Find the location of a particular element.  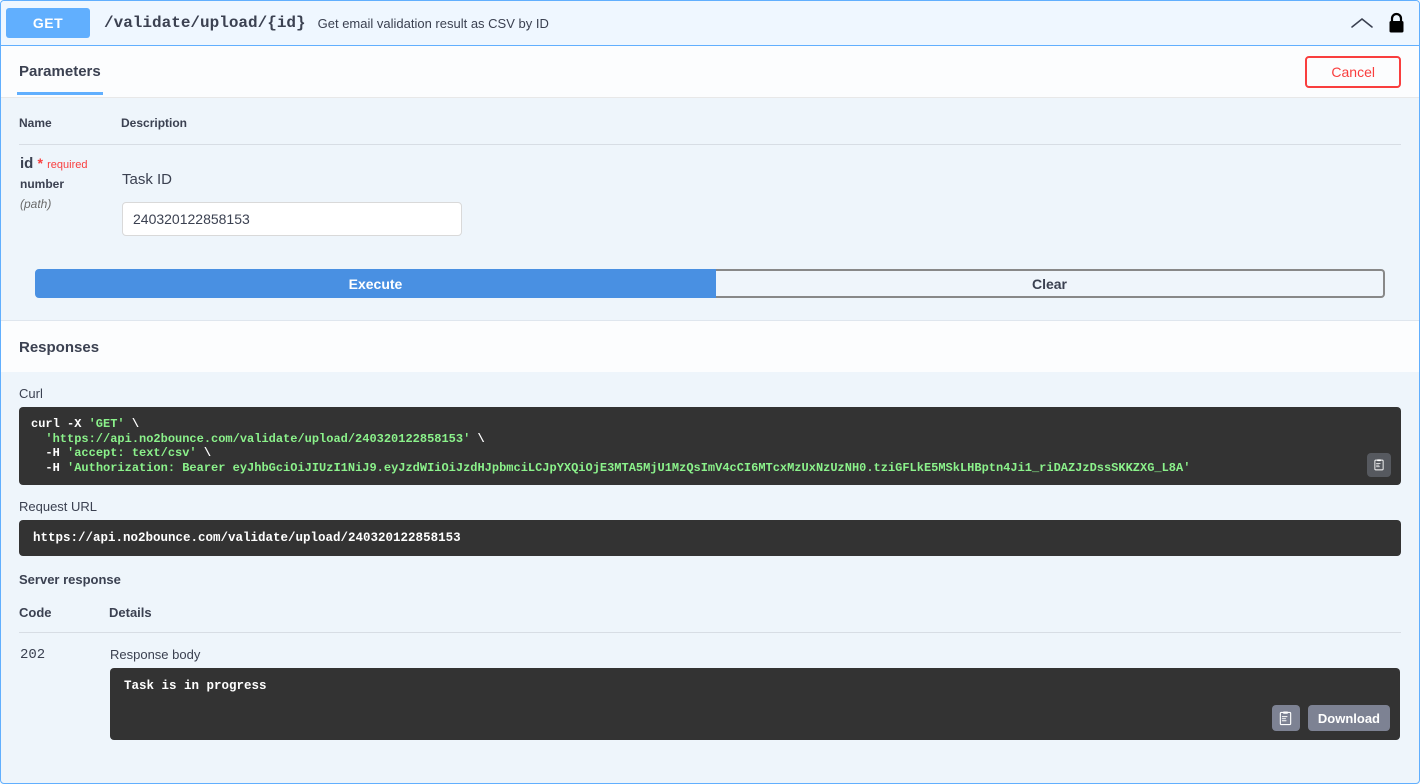

parameter-name: id * required is located at coordinates (70, 163).